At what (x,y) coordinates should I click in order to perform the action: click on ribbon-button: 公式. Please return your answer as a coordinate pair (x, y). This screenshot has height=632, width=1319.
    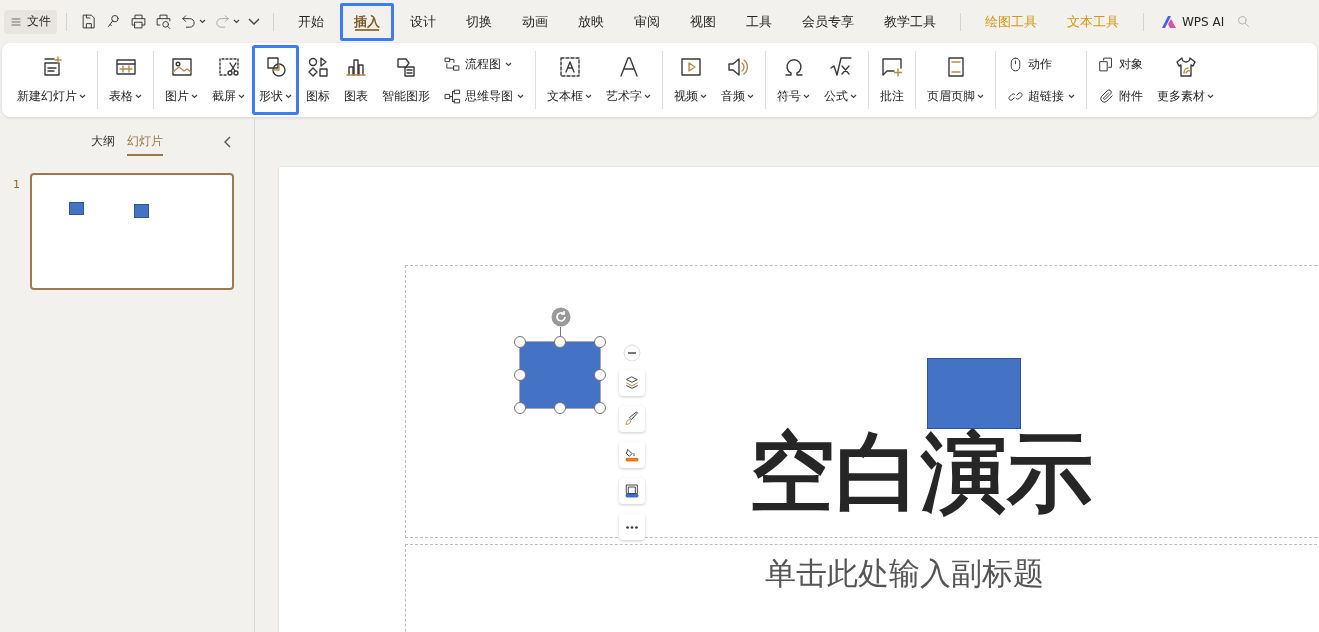
    Looking at the image, I should click on (840, 80).